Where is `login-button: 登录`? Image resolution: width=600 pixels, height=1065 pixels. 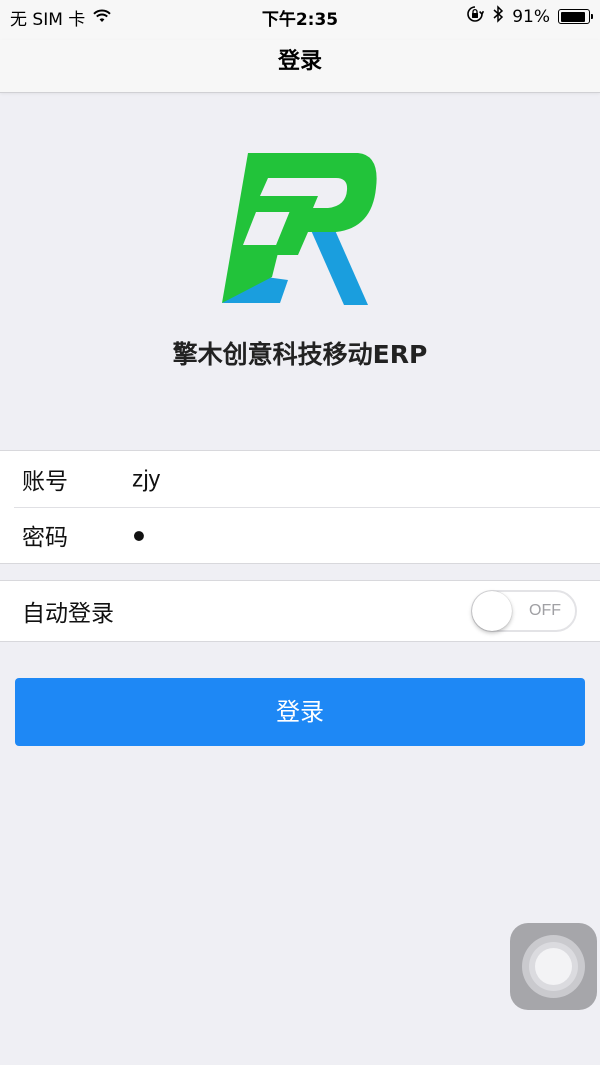 login-button: 登录 is located at coordinates (300, 712).